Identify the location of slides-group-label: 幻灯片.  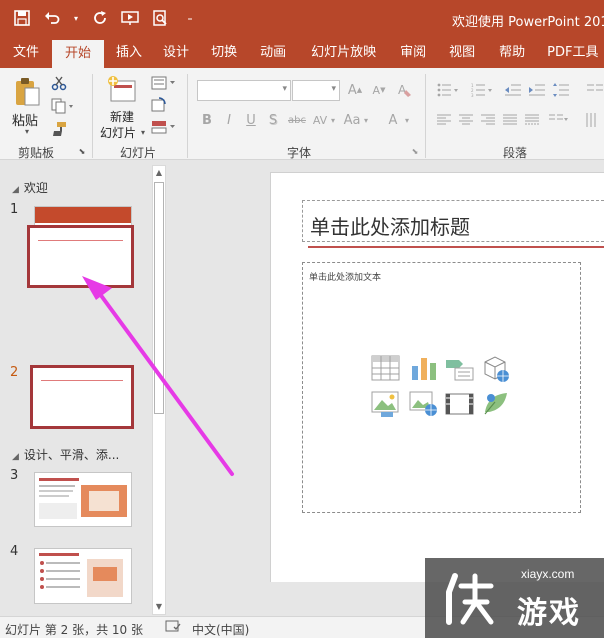
(138, 153).